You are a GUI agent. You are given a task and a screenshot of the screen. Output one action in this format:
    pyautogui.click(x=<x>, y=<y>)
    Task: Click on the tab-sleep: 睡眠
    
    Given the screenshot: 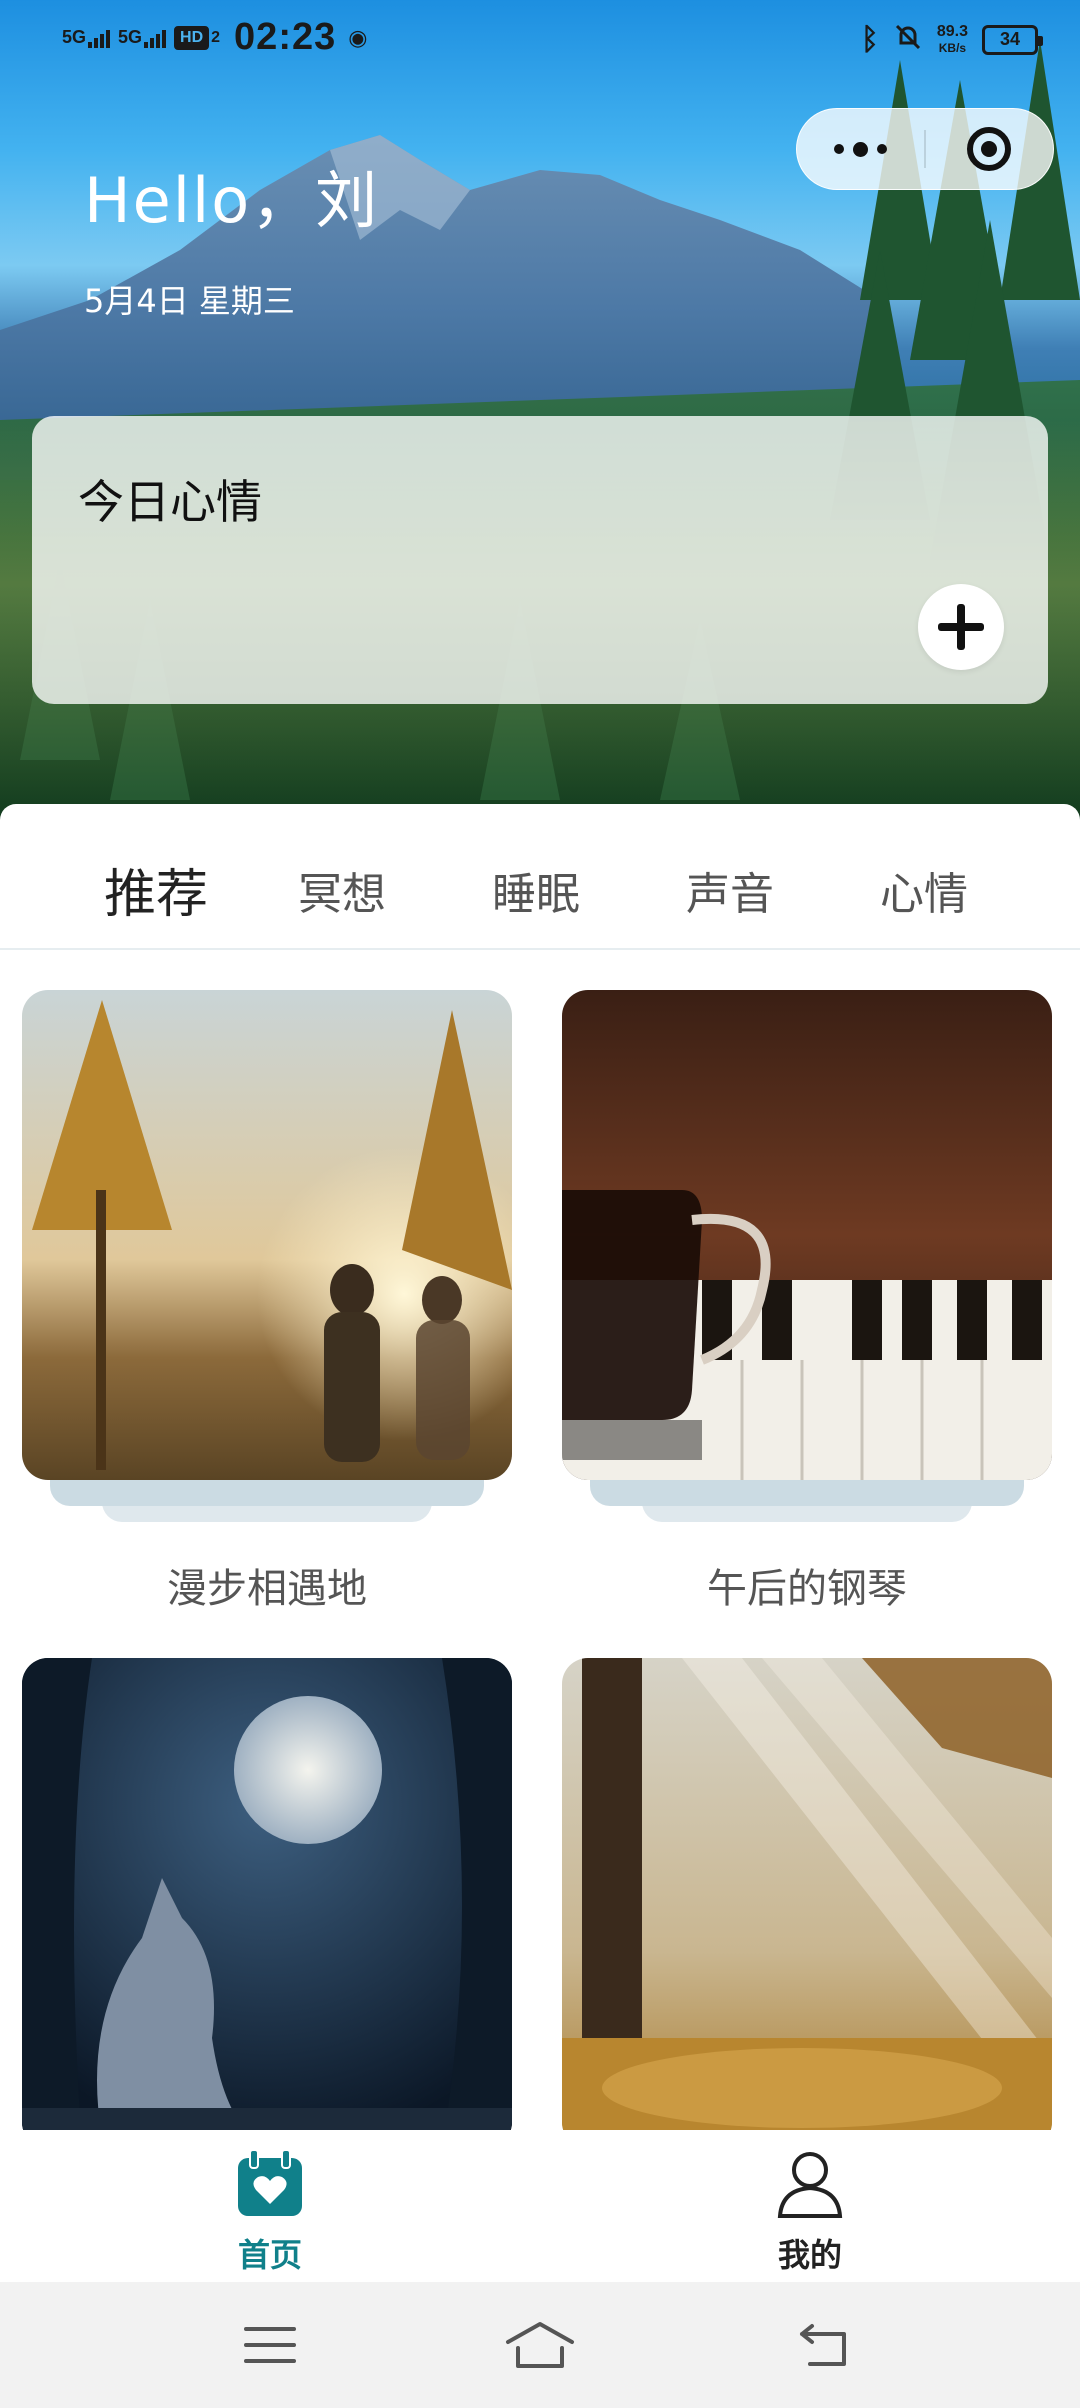 What is the action you would take?
    pyautogui.click(x=536, y=890)
    